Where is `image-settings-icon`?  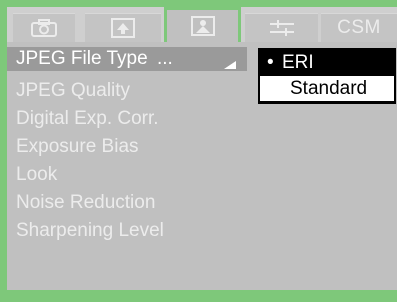 image-settings-icon is located at coordinates (203, 26).